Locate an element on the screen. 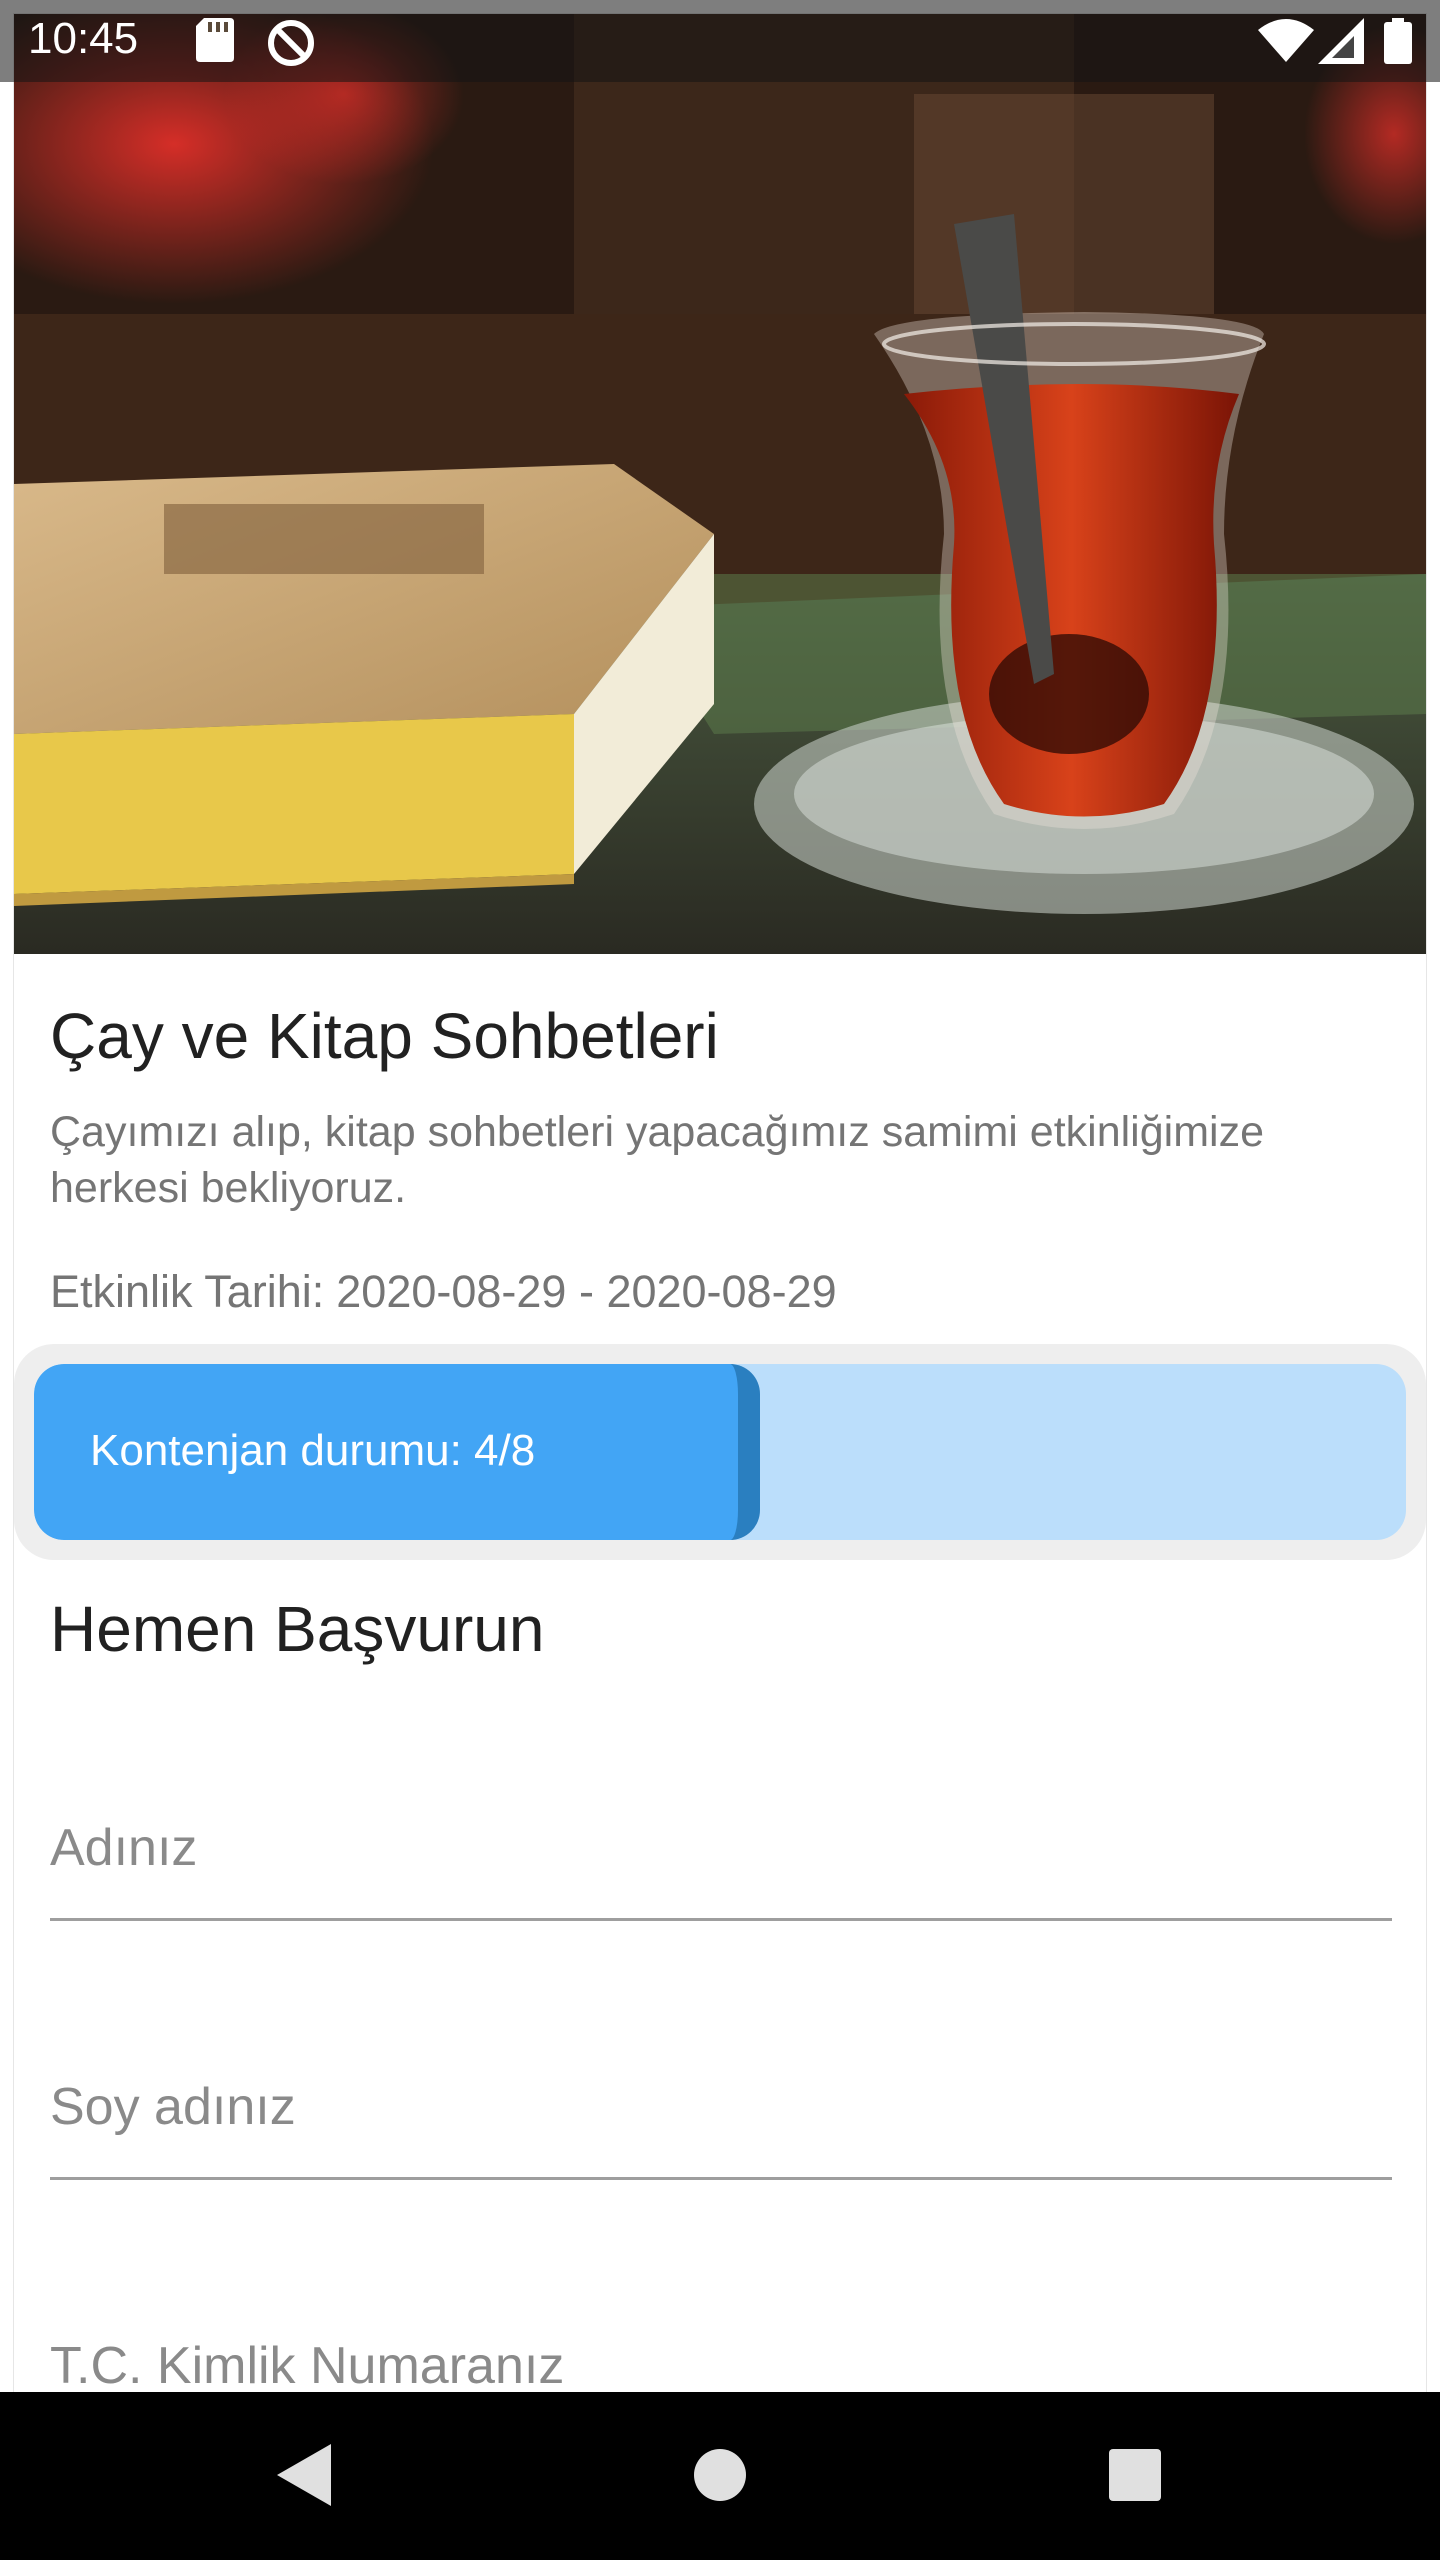 This screenshot has height=2560, width=1440. first-name-field is located at coordinates (721, 1859).